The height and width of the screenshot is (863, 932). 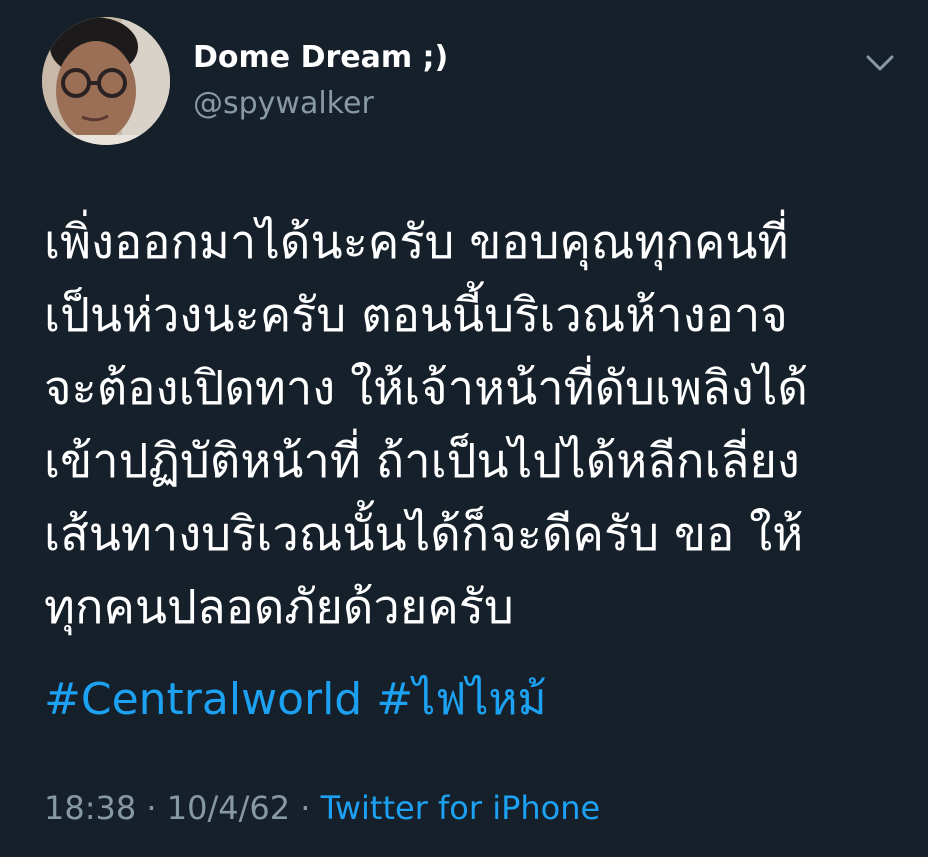 What do you see at coordinates (426, 388) in the screenshot?
I see `tweet-text-line: จะต้องเปิดทาง ให้เจ้าหน้าที่ดับเพลิงได้` at bounding box center [426, 388].